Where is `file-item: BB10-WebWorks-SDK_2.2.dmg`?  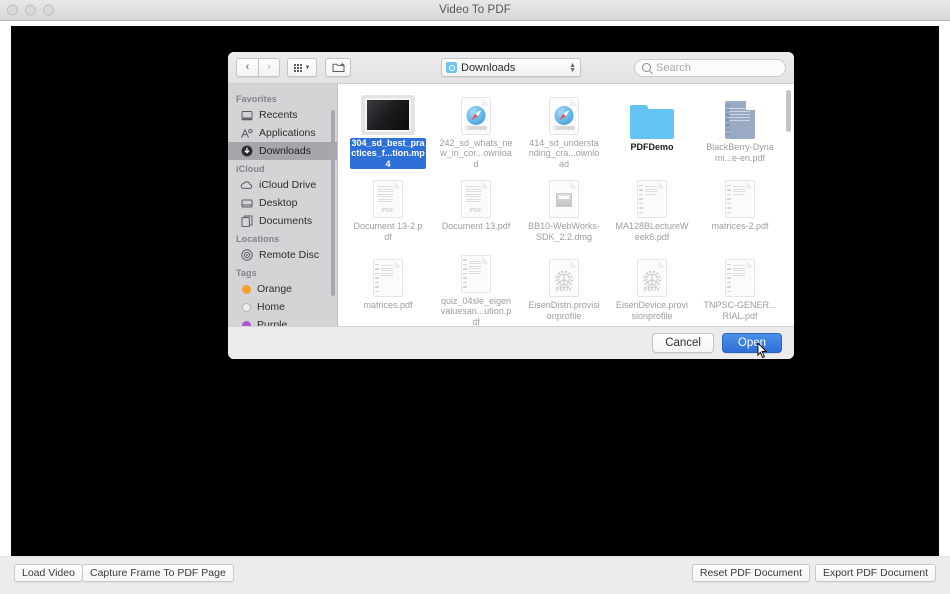 file-item: BB10-WebWorks-SDK_2.2.dmg is located at coordinates (564, 208).